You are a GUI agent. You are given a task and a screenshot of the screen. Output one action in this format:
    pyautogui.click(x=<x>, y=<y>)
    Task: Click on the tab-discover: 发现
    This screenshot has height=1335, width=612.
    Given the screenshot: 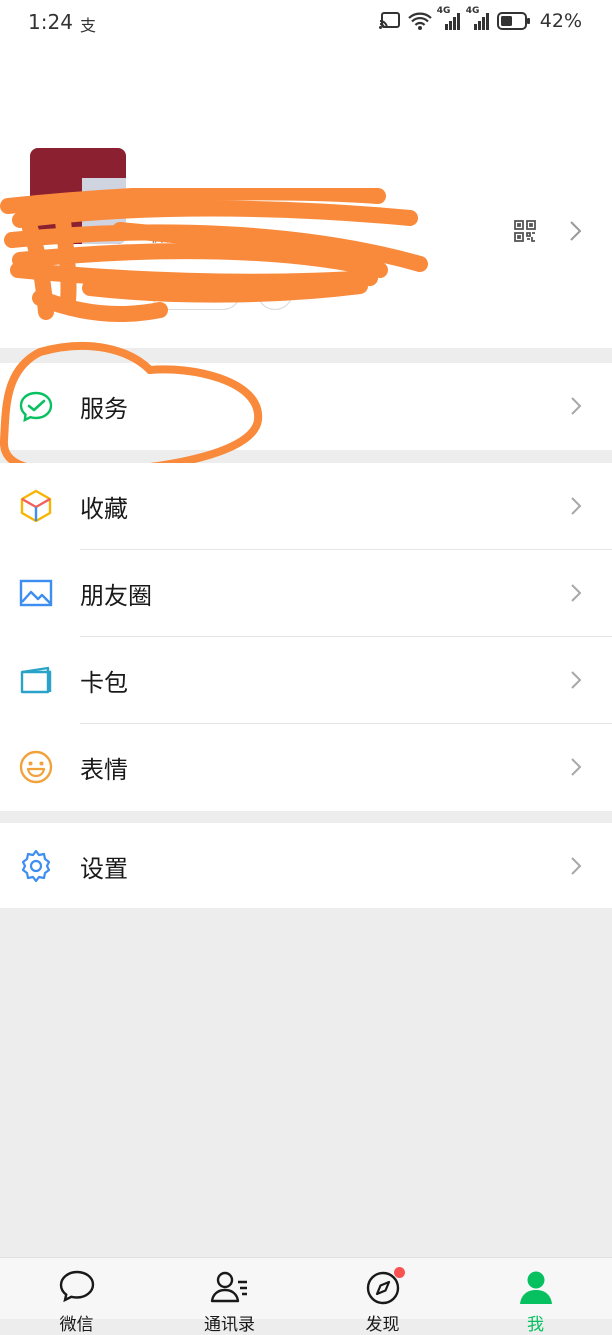 What is the action you would take?
    pyautogui.click(x=382, y=1296)
    